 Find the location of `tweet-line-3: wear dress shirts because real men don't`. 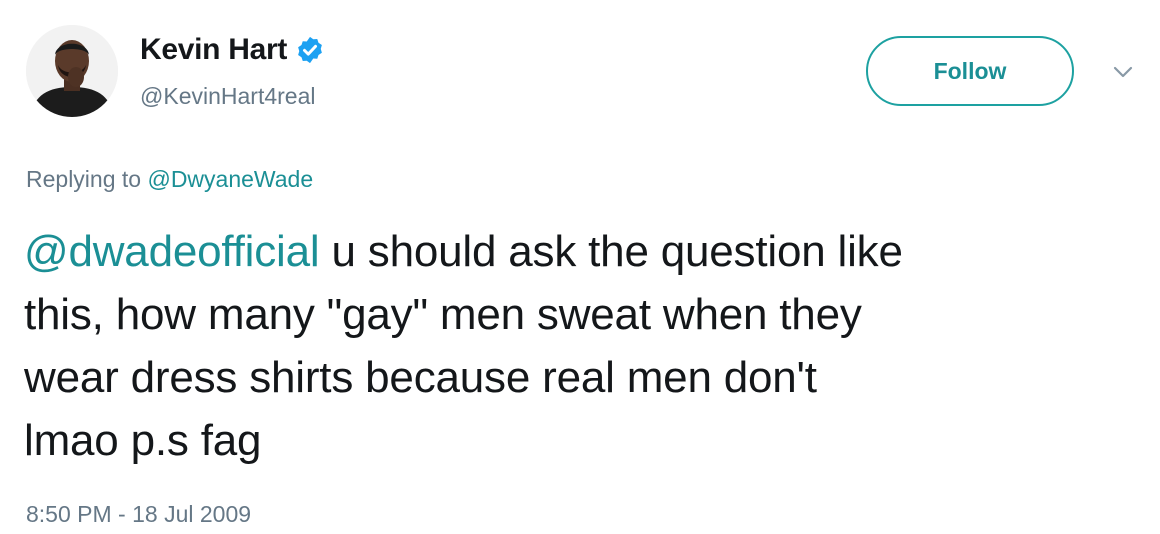

tweet-line-3: wear dress shirts because real men don't is located at coordinates (420, 377).